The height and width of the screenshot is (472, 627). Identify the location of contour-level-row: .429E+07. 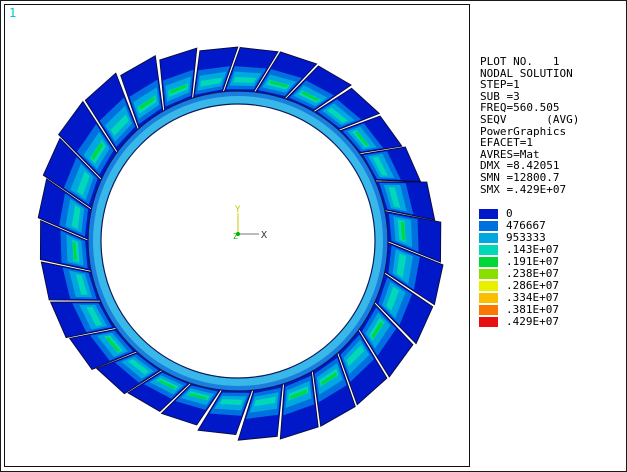
(549, 322).